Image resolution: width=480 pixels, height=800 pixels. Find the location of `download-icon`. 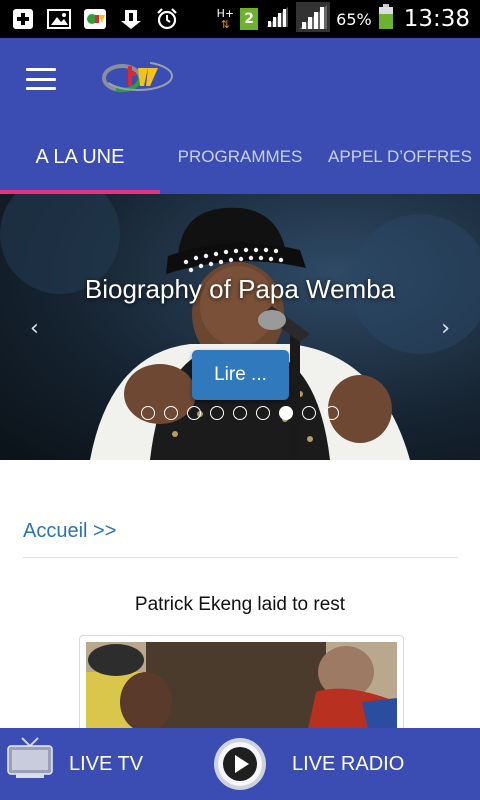

download-icon is located at coordinates (131, 19).